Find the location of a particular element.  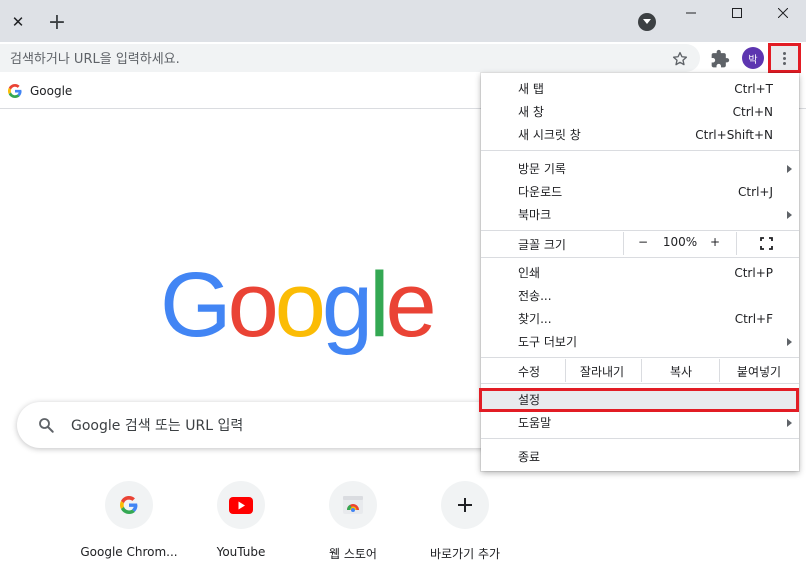

menu-label: 도움말 is located at coordinates (535, 423).